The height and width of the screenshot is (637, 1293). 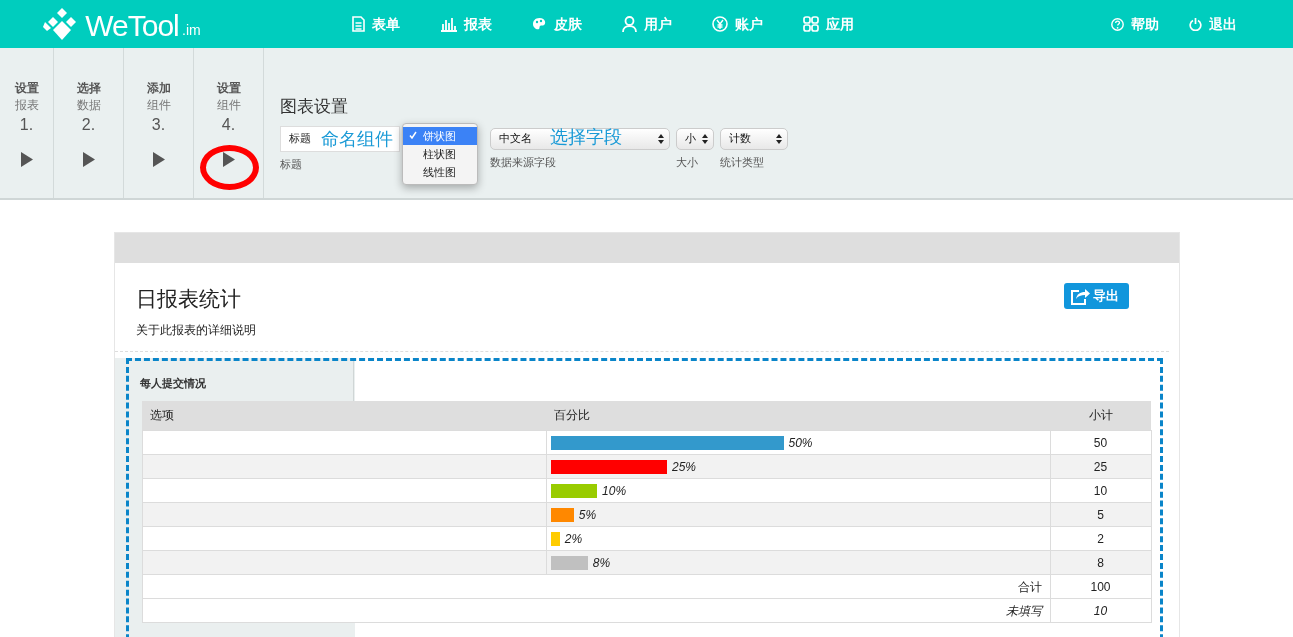 I want to click on nav-link: 应用, so click(x=828, y=24).